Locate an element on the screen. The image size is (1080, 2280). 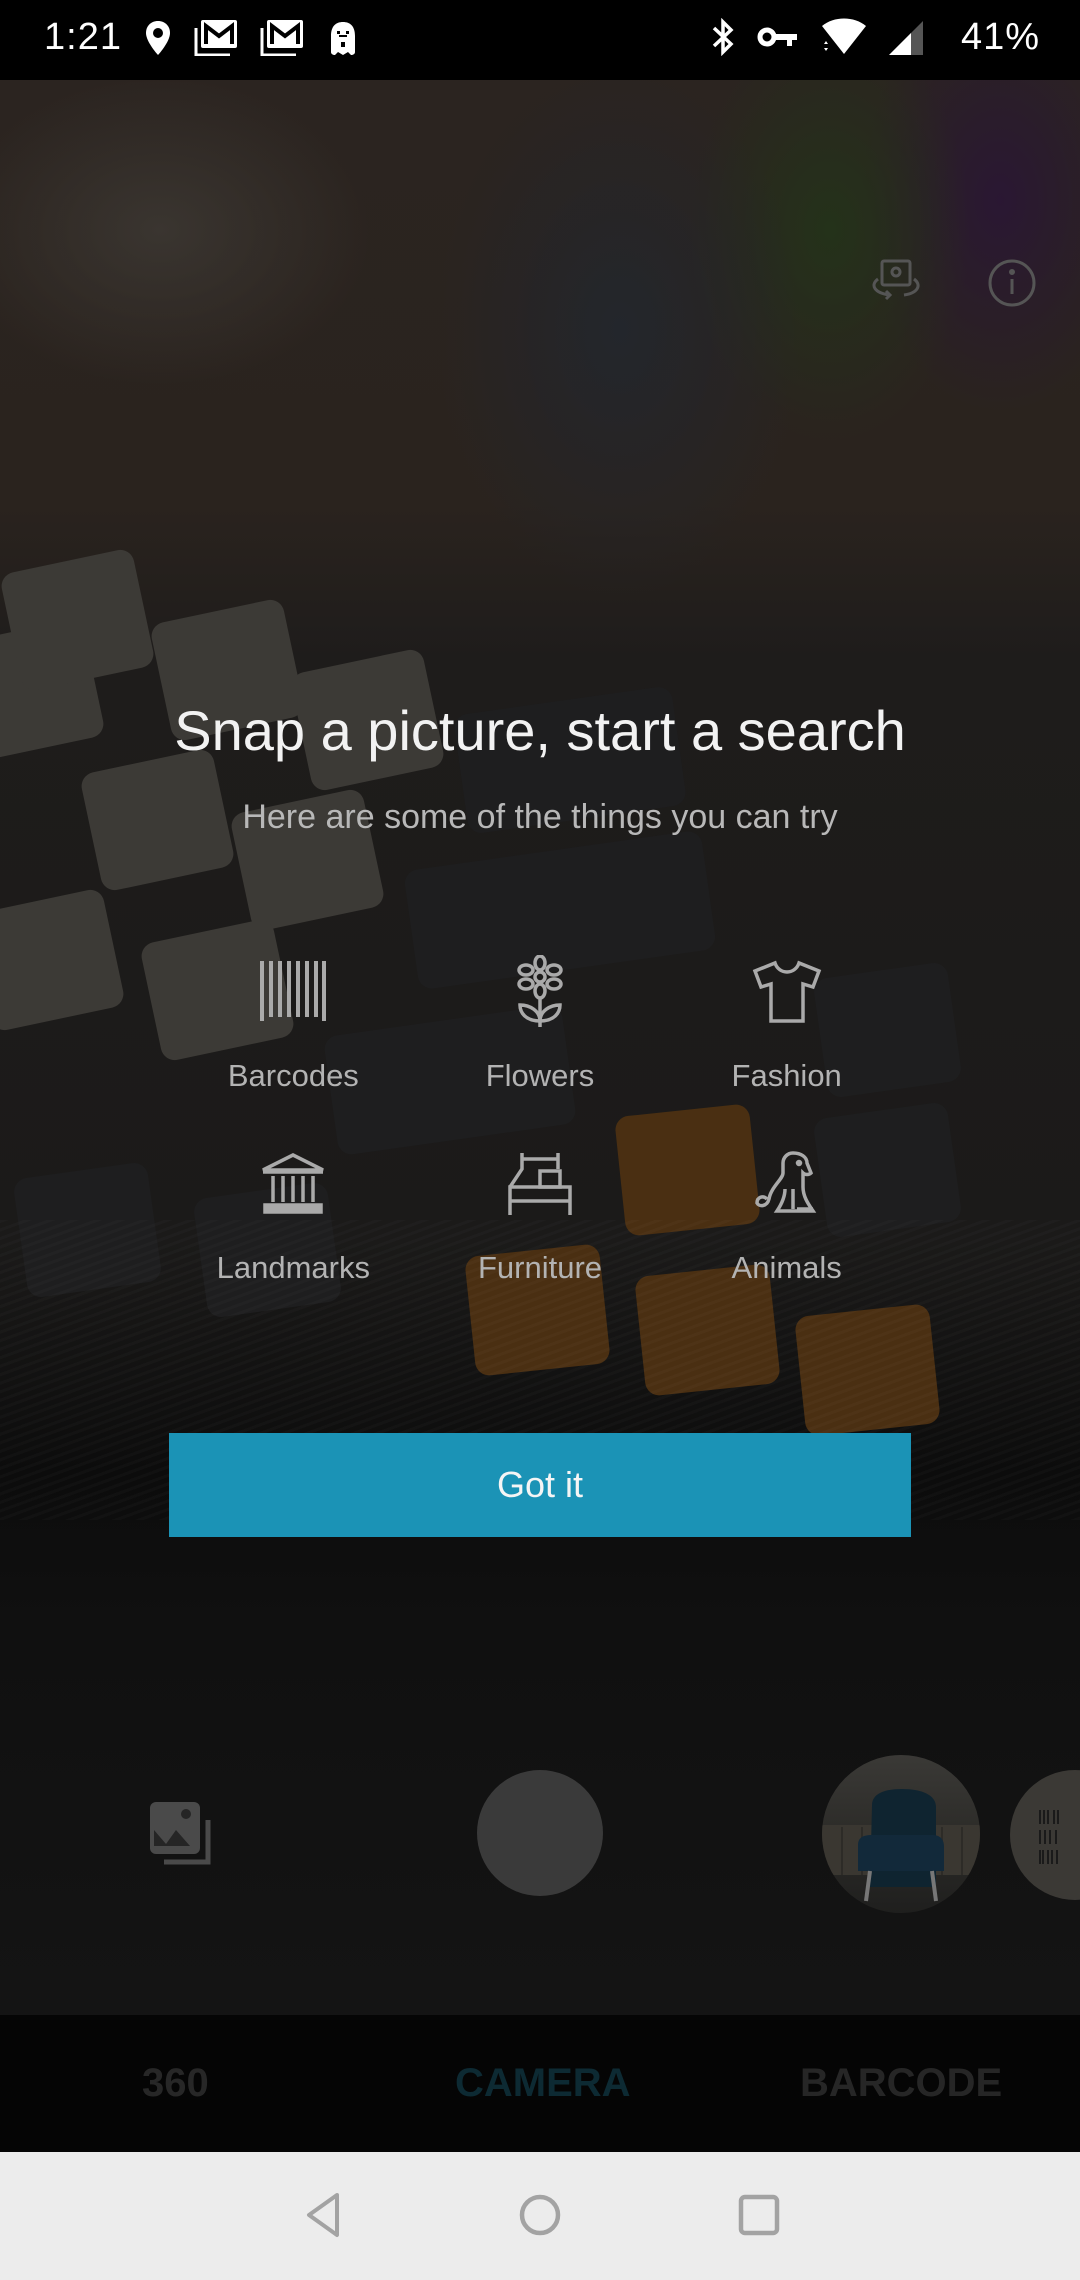
category-label: Landmarks is located at coordinates (293, 1267).